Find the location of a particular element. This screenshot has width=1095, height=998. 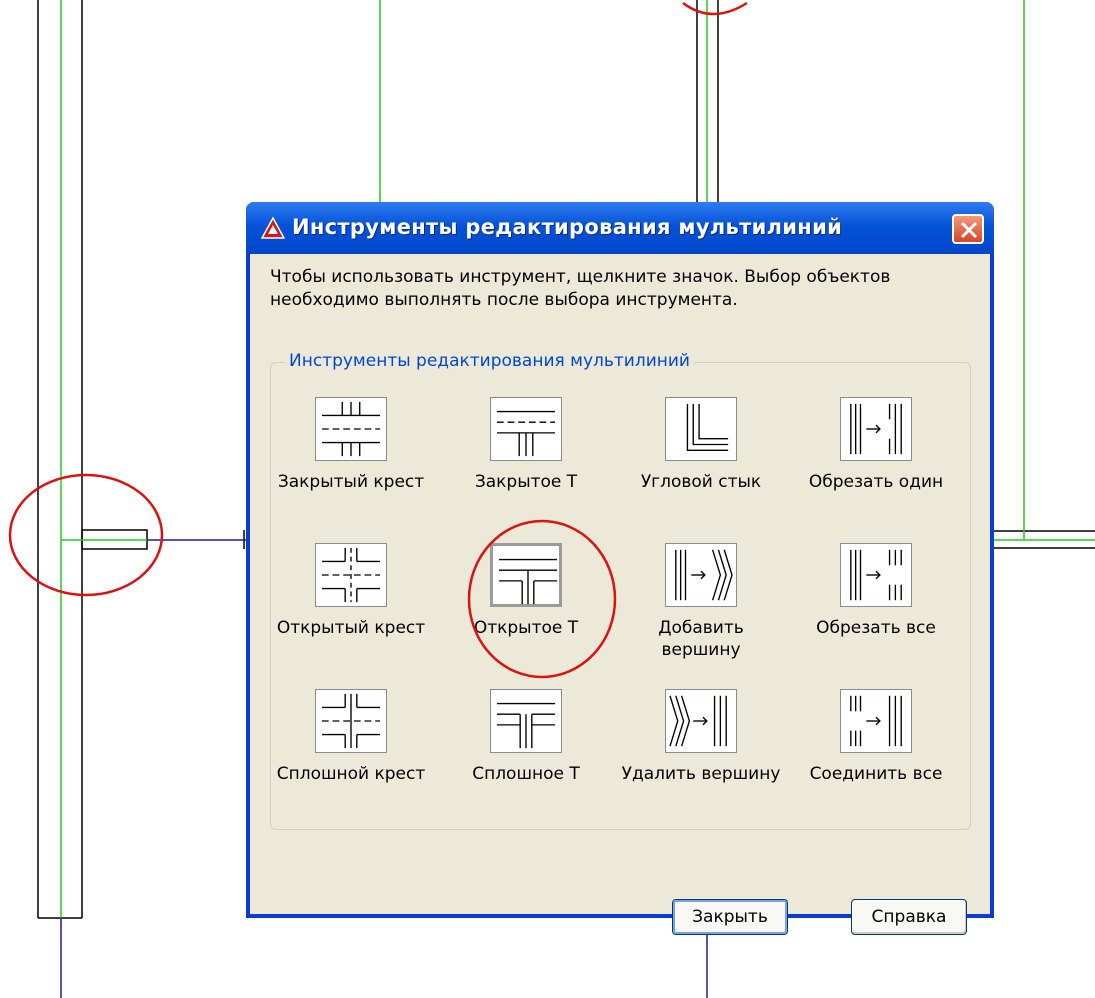

tool-label: Закрытое Т is located at coordinates (526, 482).